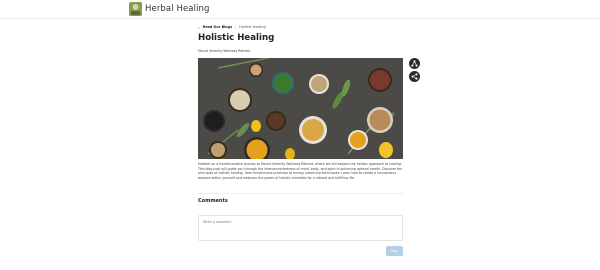 This screenshot has width=600, height=270. Describe the element at coordinates (300, 228) in the screenshot. I see `comment-input` at that location.